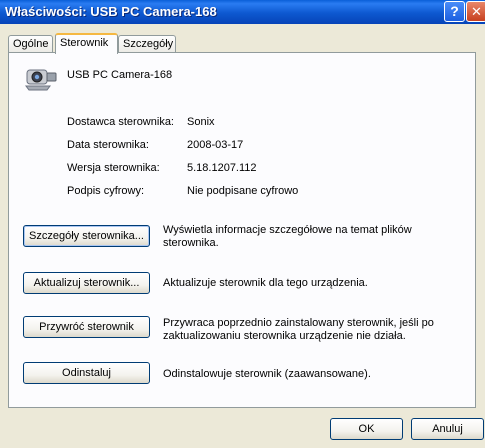 The width and height of the screenshot is (485, 448). What do you see at coordinates (108, 145) in the screenshot?
I see `driver-date-label: Data sterownika:` at bounding box center [108, 145].